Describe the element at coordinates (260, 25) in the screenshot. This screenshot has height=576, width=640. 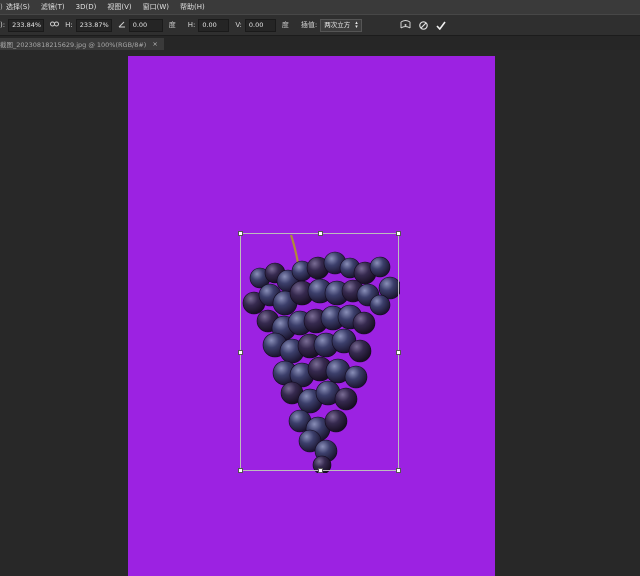
I see `vskew-field: 0.00` at that location.